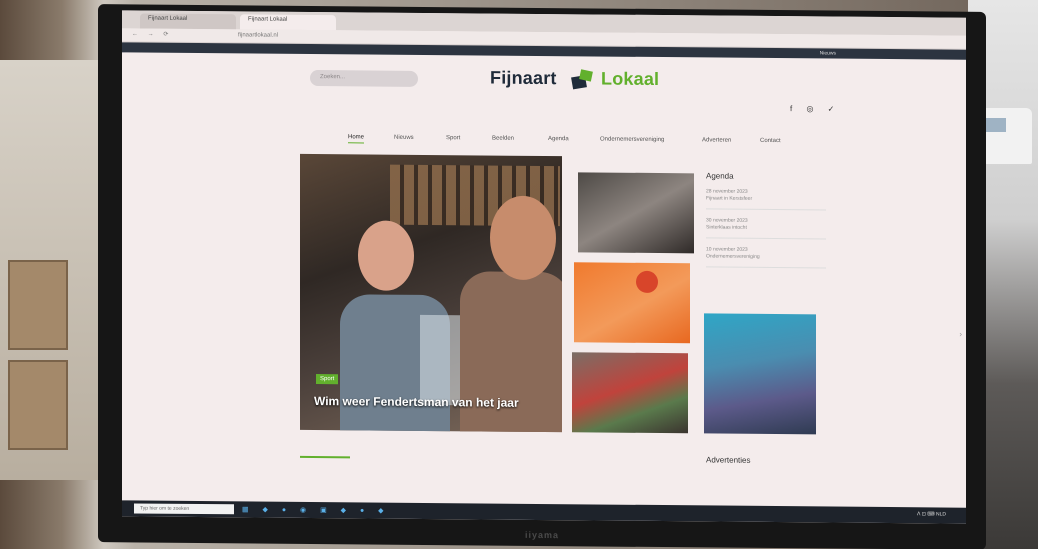 This screenshot has height=549, width=1038. Describe the element at coordinates (188, 21) in the screenshot. I see `browser-tab: Fijnaart Lokaal` at that location.